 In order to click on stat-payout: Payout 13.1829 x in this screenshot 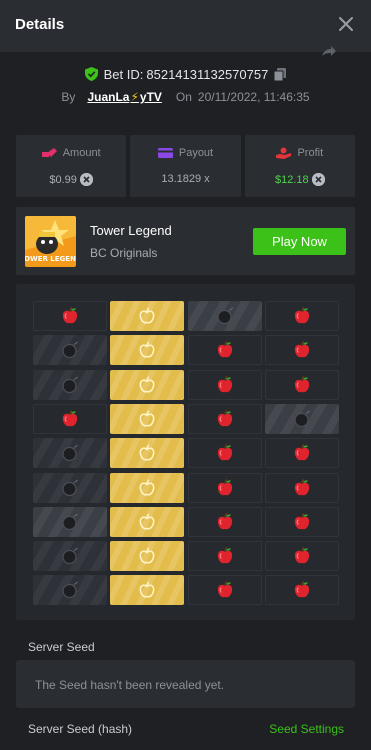, I will do `click(185, 166)`.